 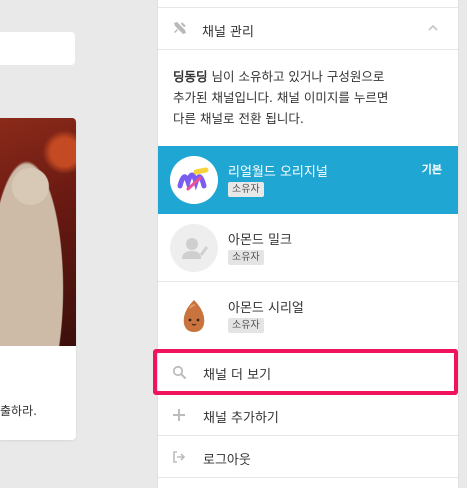 What do you see at coordinates (308, 457) in the screenshot?
I see `logout-item: 로그아웃` at bounding box center [308, 457].